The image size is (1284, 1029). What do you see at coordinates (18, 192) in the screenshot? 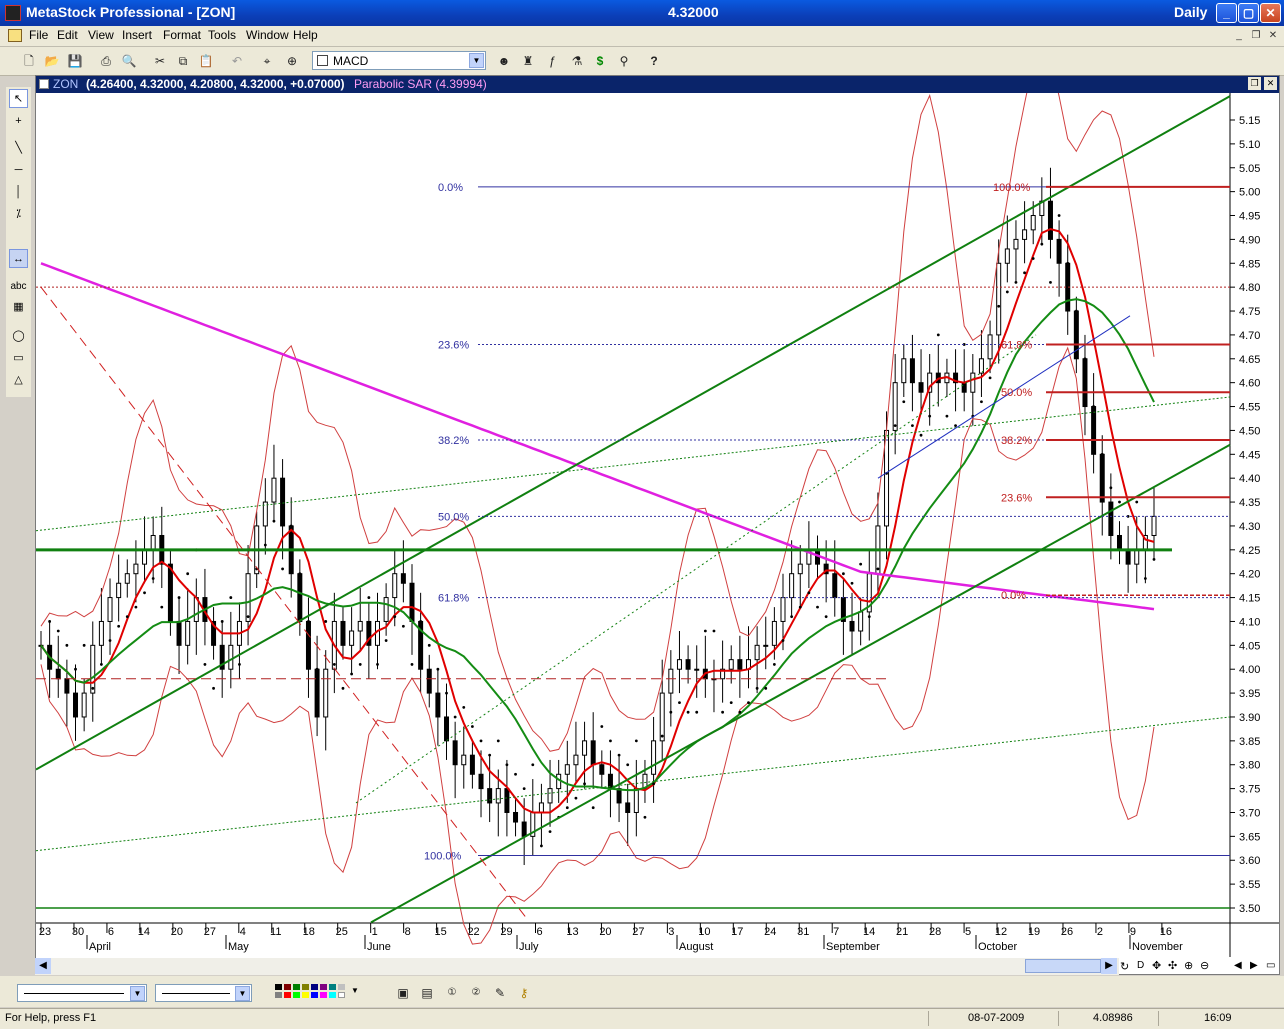
I see `vertical-line-icon: │` at bounding box center [18, 192].